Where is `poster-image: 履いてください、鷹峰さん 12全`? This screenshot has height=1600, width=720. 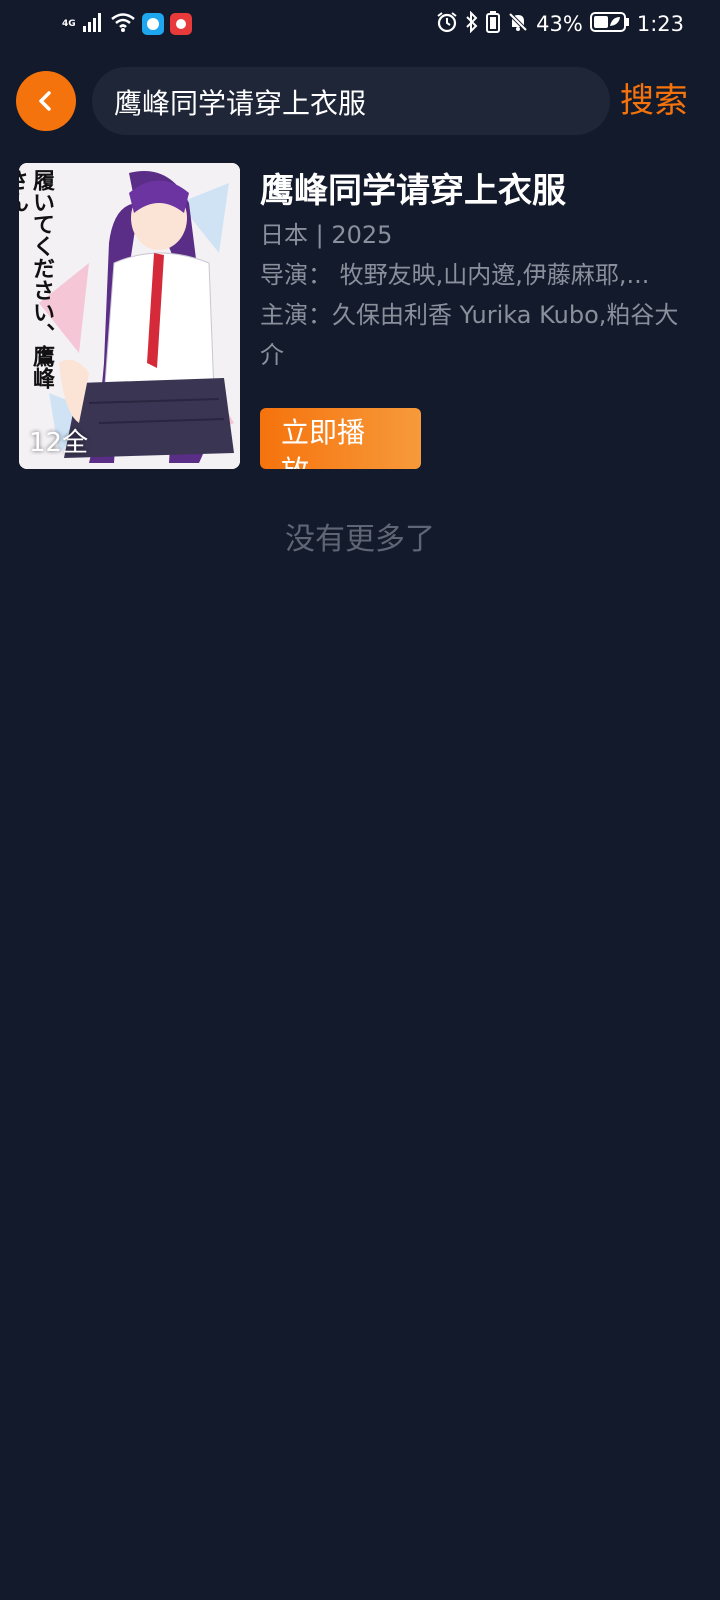 poster-image: 履いてください、鷹峰さん 12全 is located at coordinates (129, 316).